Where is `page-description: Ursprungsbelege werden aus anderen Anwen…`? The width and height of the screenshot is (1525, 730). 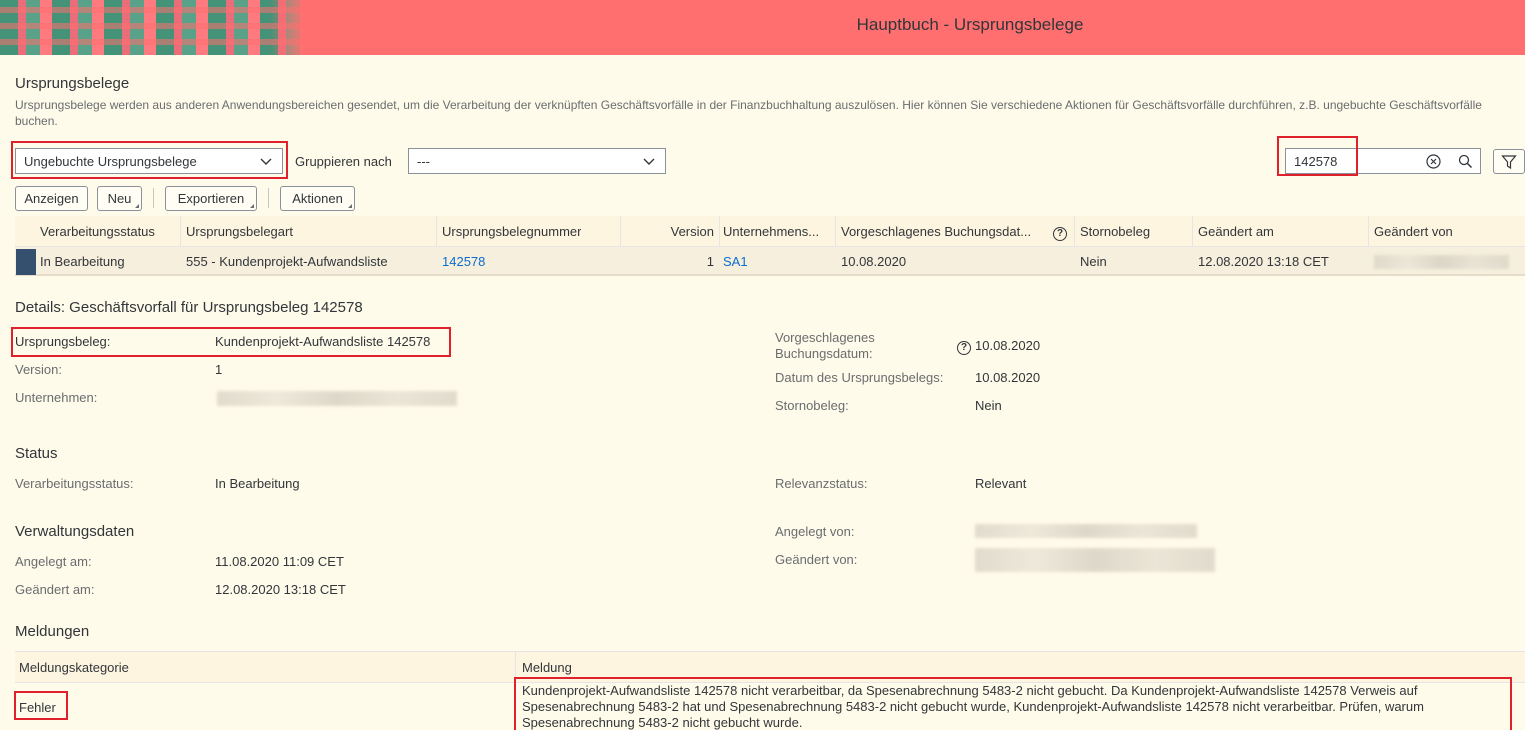 page-description: Ursprungsbelege werden aus anderen Anwen… is located at coordinates (748, 113).